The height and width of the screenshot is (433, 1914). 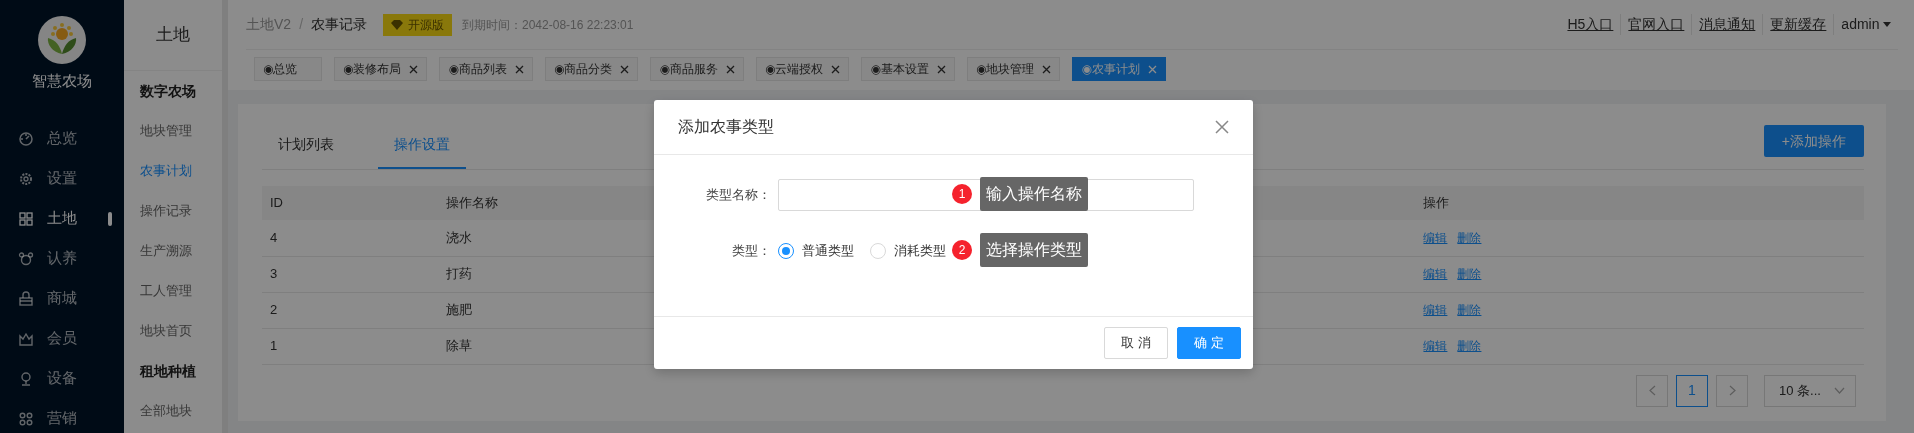 I want to click on page-tab: ◉总览, so click(x=288, y=69).